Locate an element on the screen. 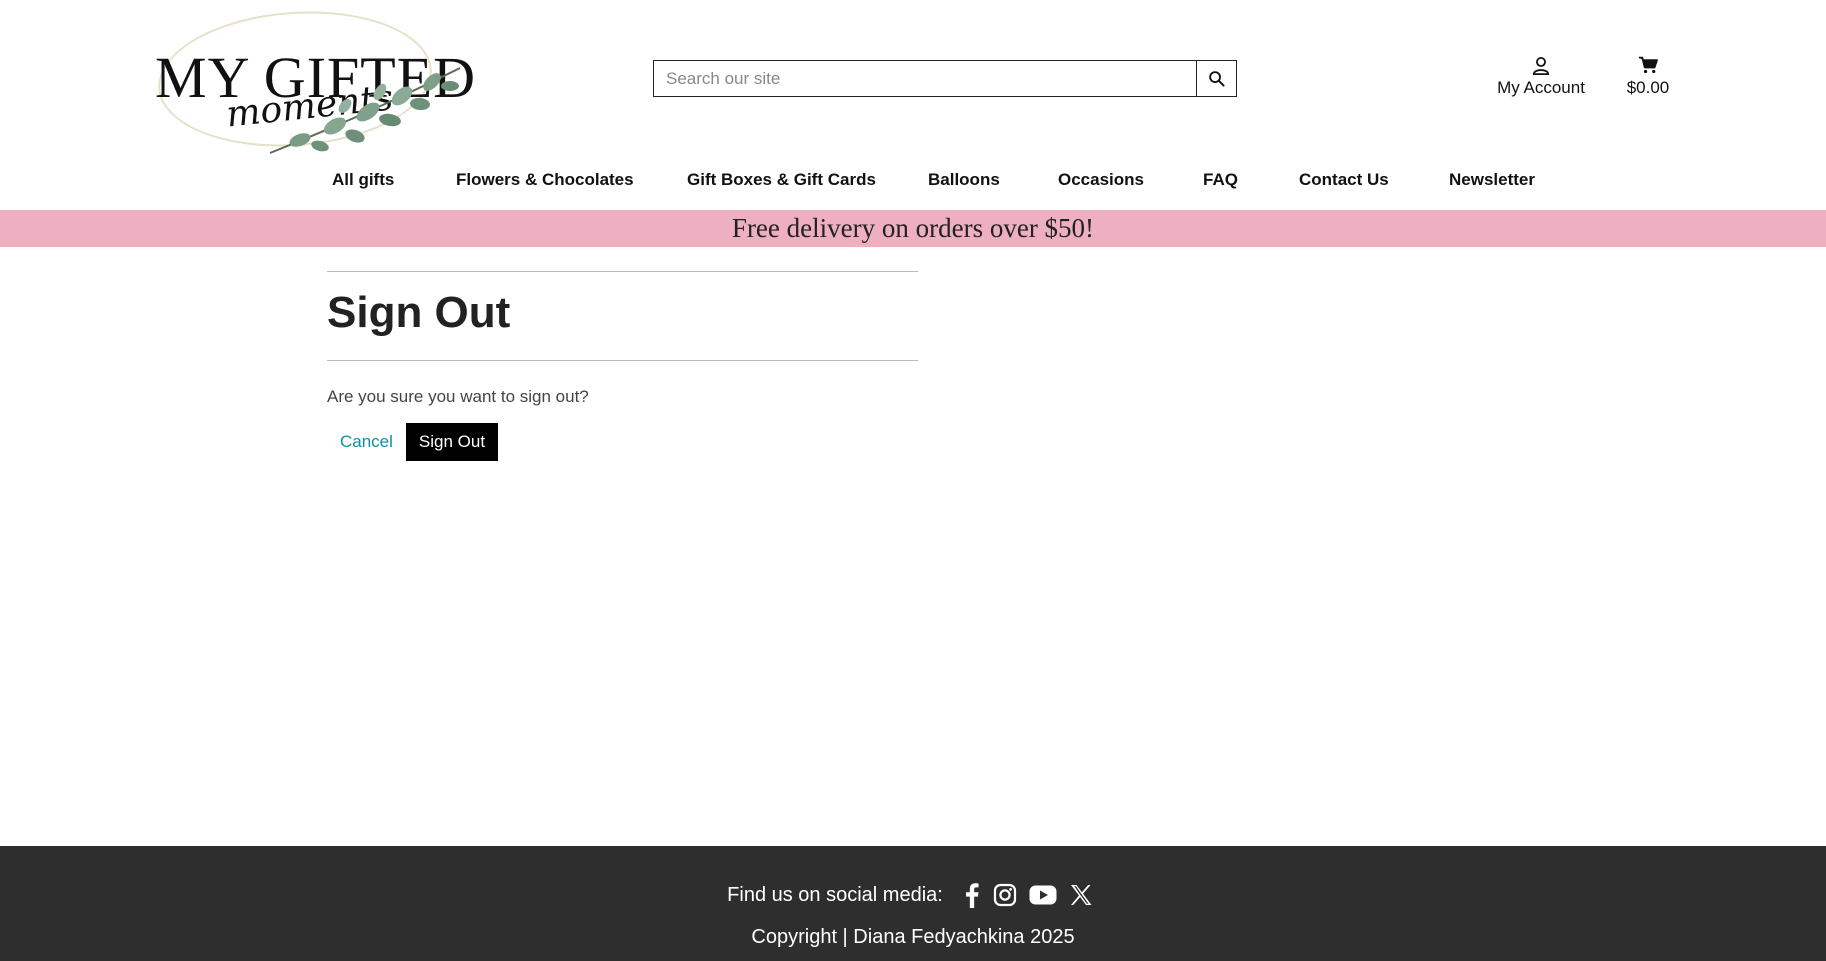 The image size is (1826, 961). promo-banner: Free delivery on orders over $50! is located at coordinates (913, 228).